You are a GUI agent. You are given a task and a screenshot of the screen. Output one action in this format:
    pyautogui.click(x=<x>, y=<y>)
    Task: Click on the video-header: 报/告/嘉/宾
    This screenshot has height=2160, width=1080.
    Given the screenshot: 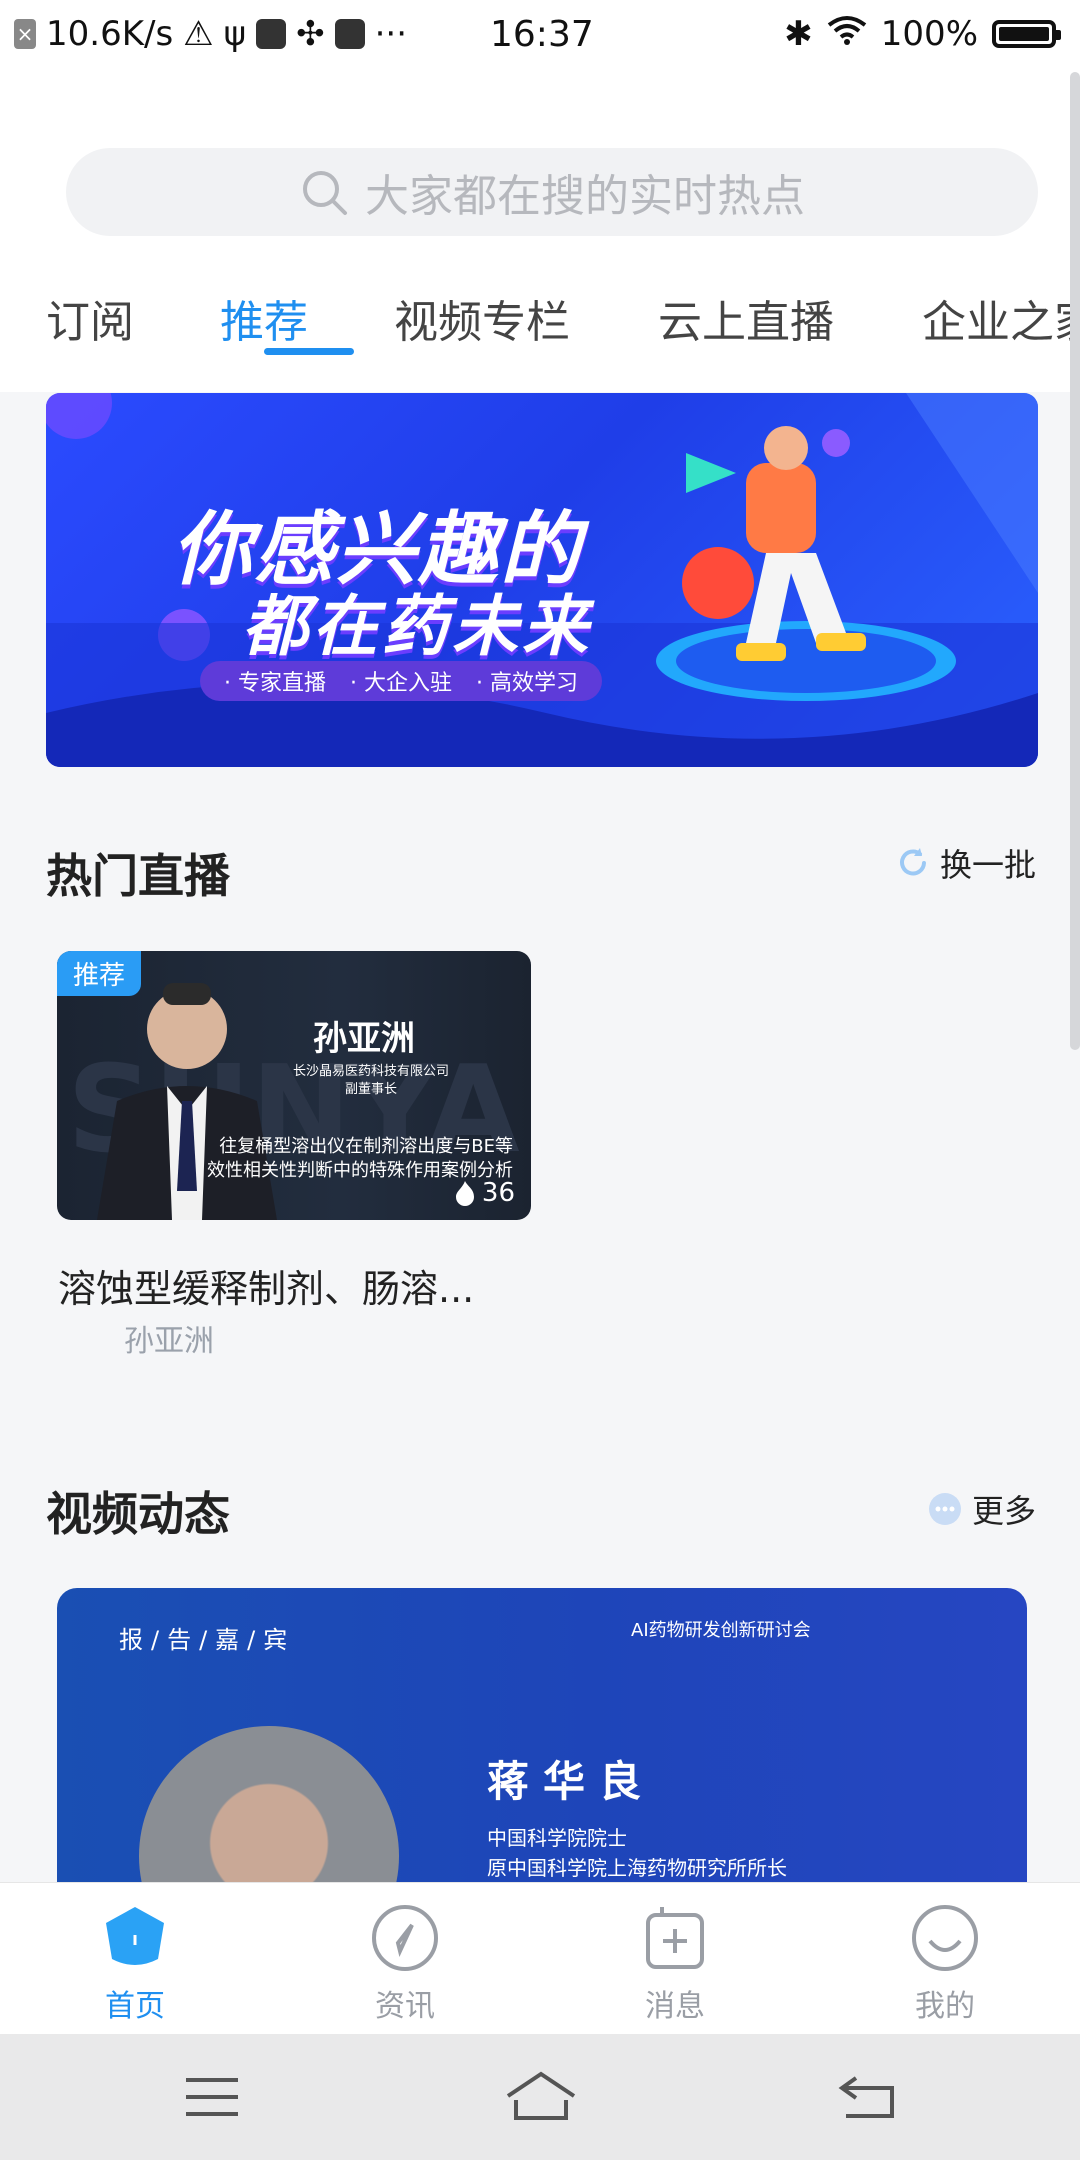 What is the action you would take?
    pyautogui.click(x=207, y=1640)
    